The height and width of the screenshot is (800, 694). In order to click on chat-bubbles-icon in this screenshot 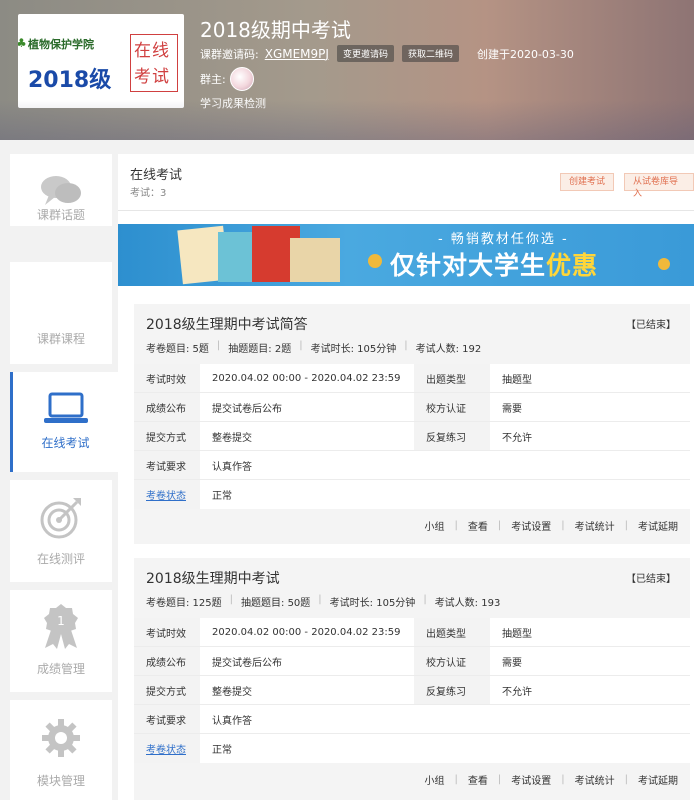, I will do `click(61, 190)`.